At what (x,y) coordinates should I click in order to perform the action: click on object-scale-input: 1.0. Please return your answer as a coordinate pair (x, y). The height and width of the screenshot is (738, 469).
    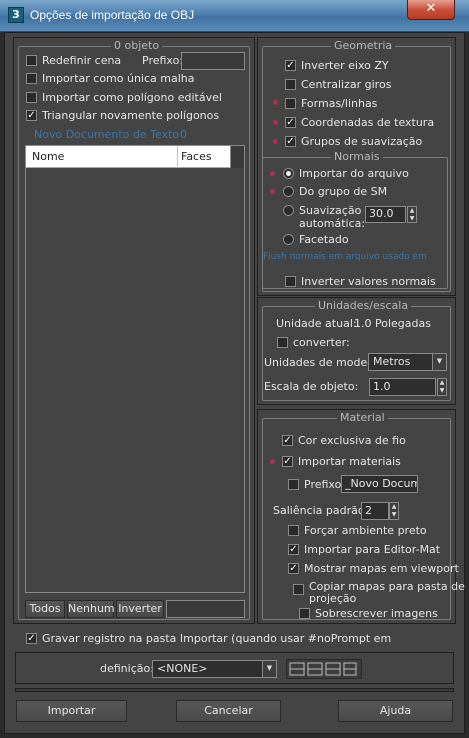
    Looking at the image, I should click on (402, 387).